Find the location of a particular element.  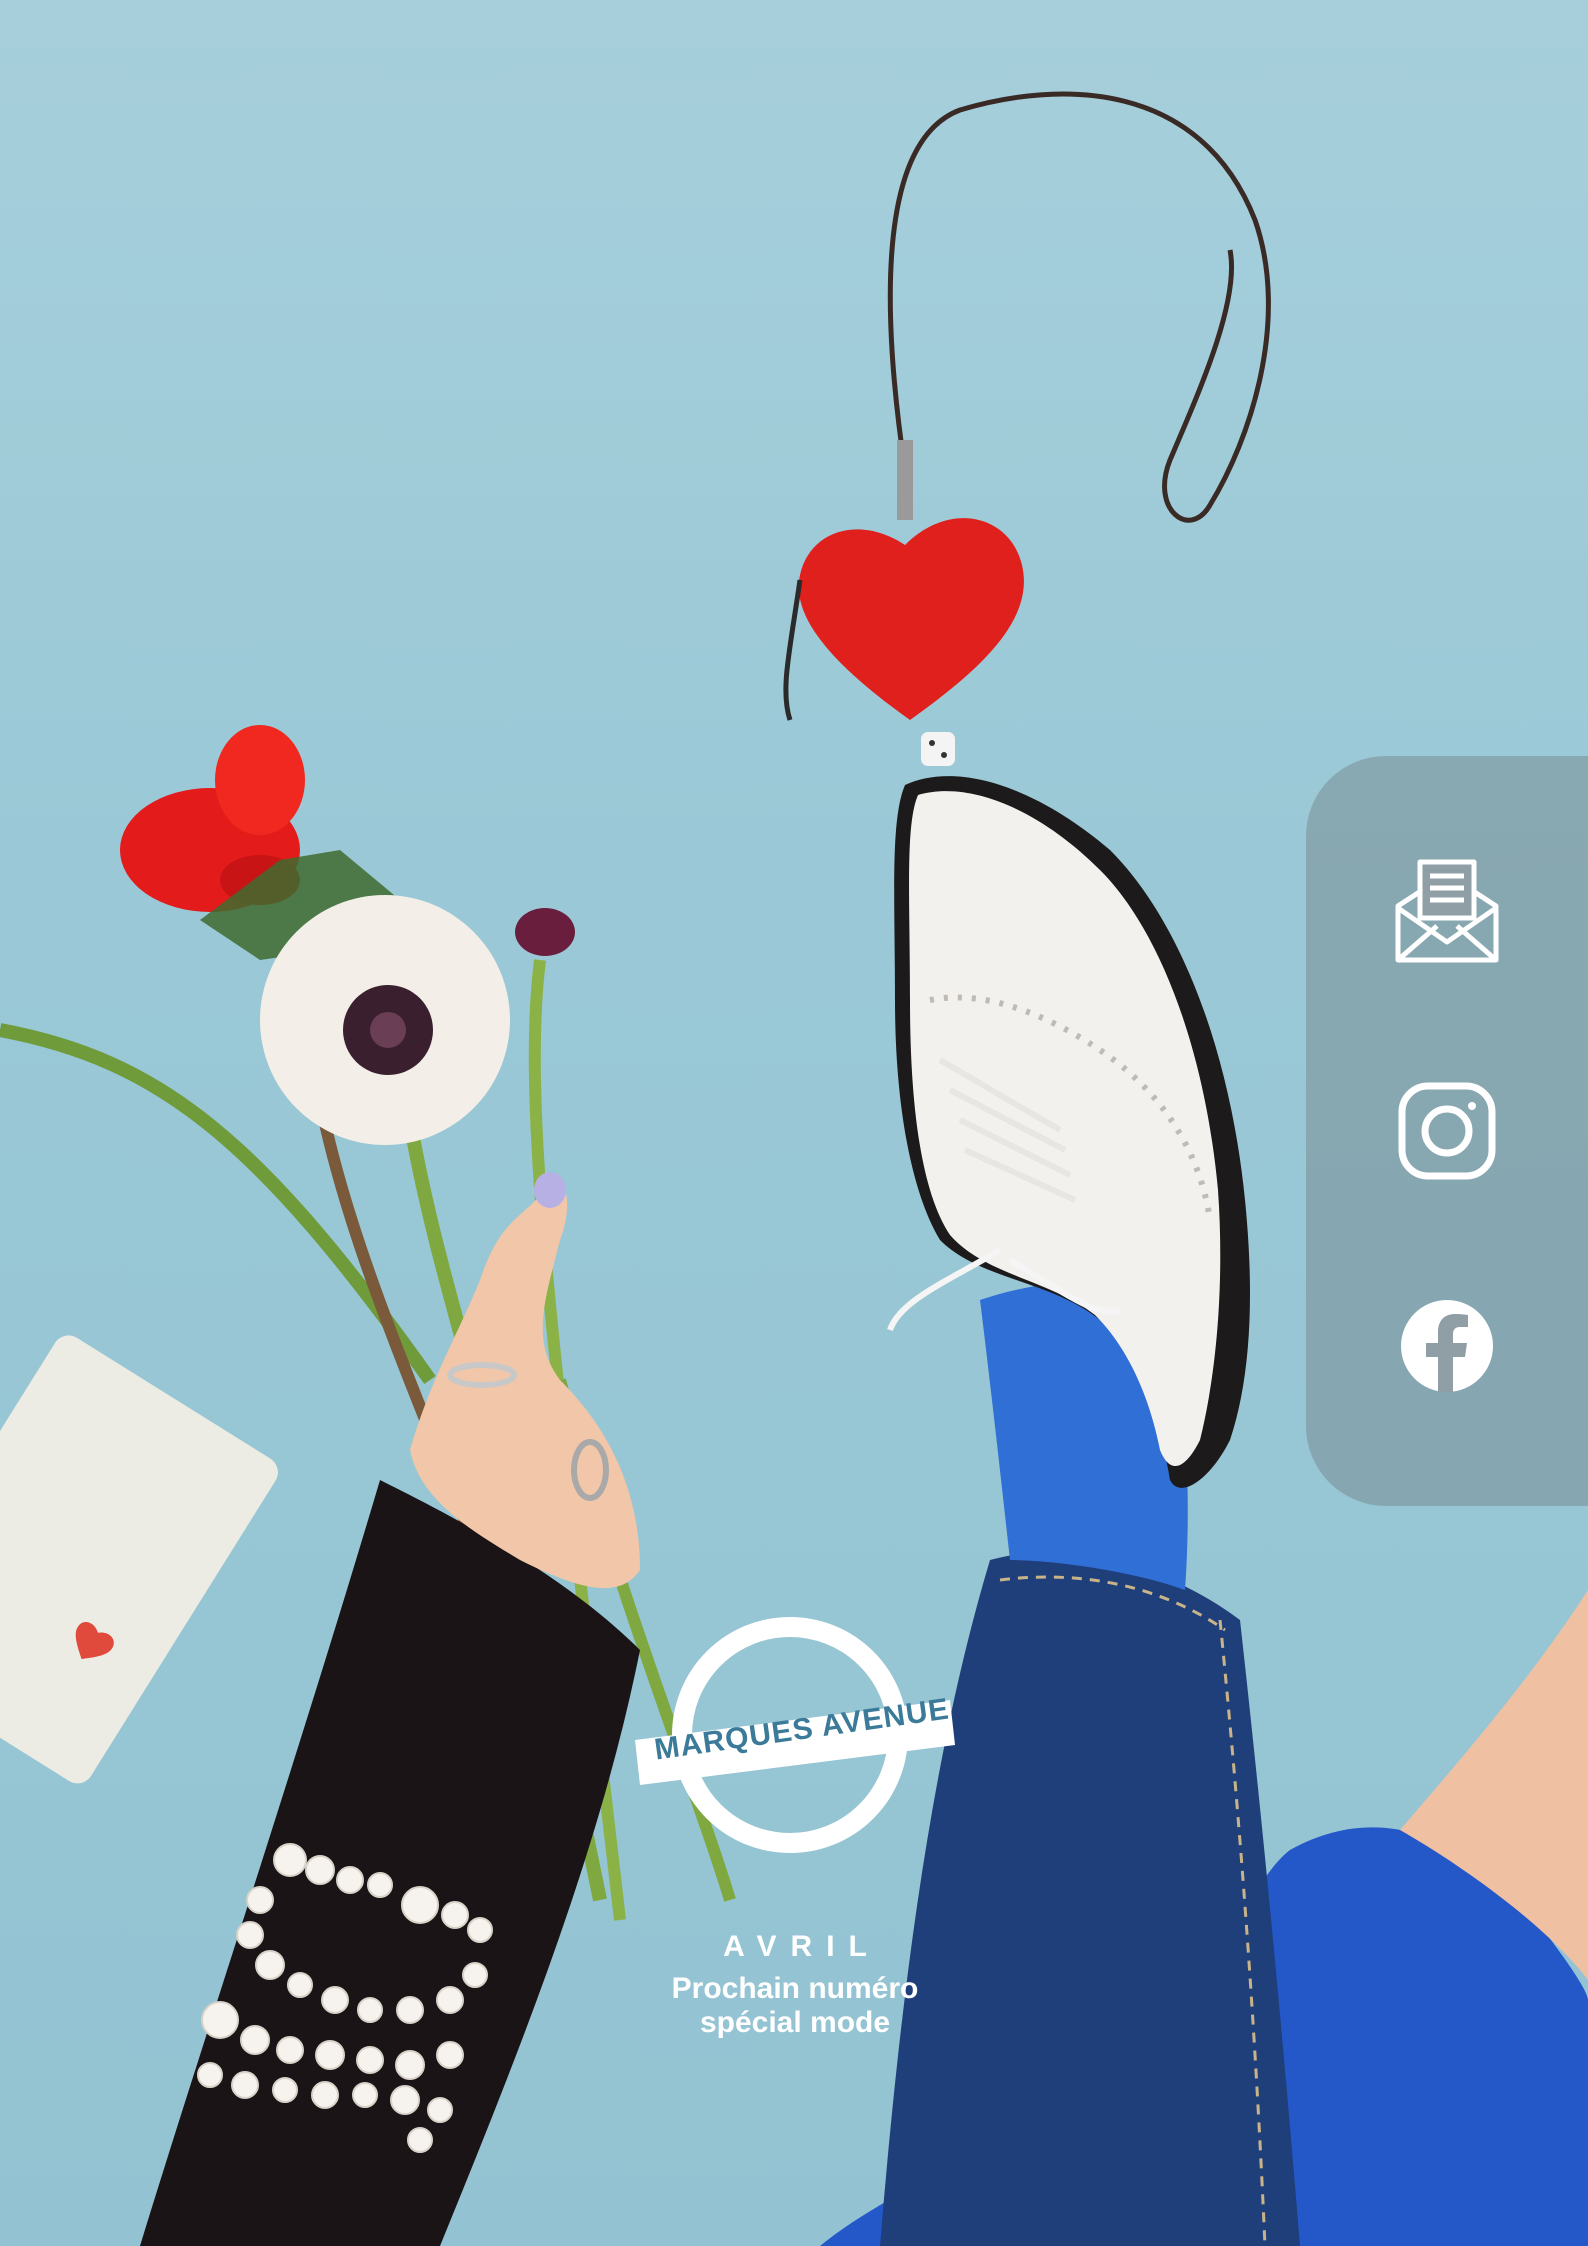

facebook-button is located at coordinates (1447, 1346).